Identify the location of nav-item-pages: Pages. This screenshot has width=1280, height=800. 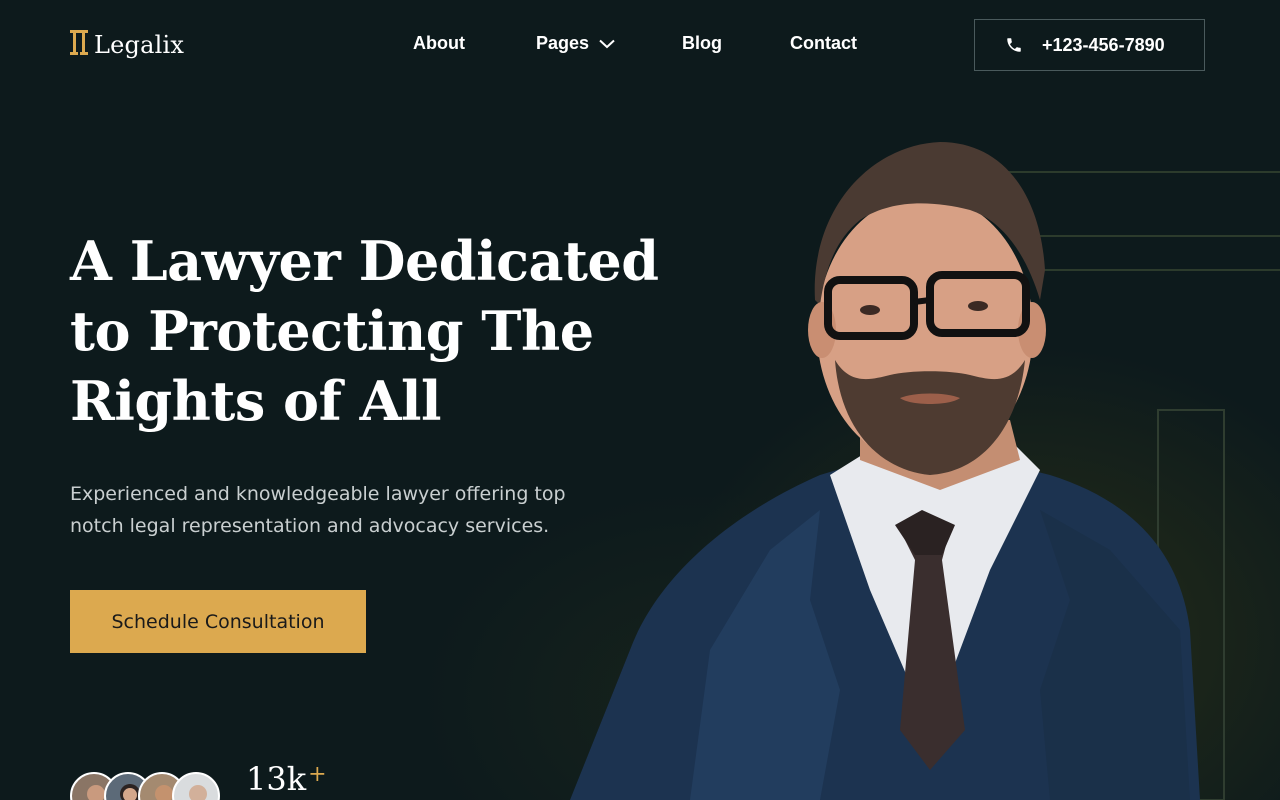
(575, 43).